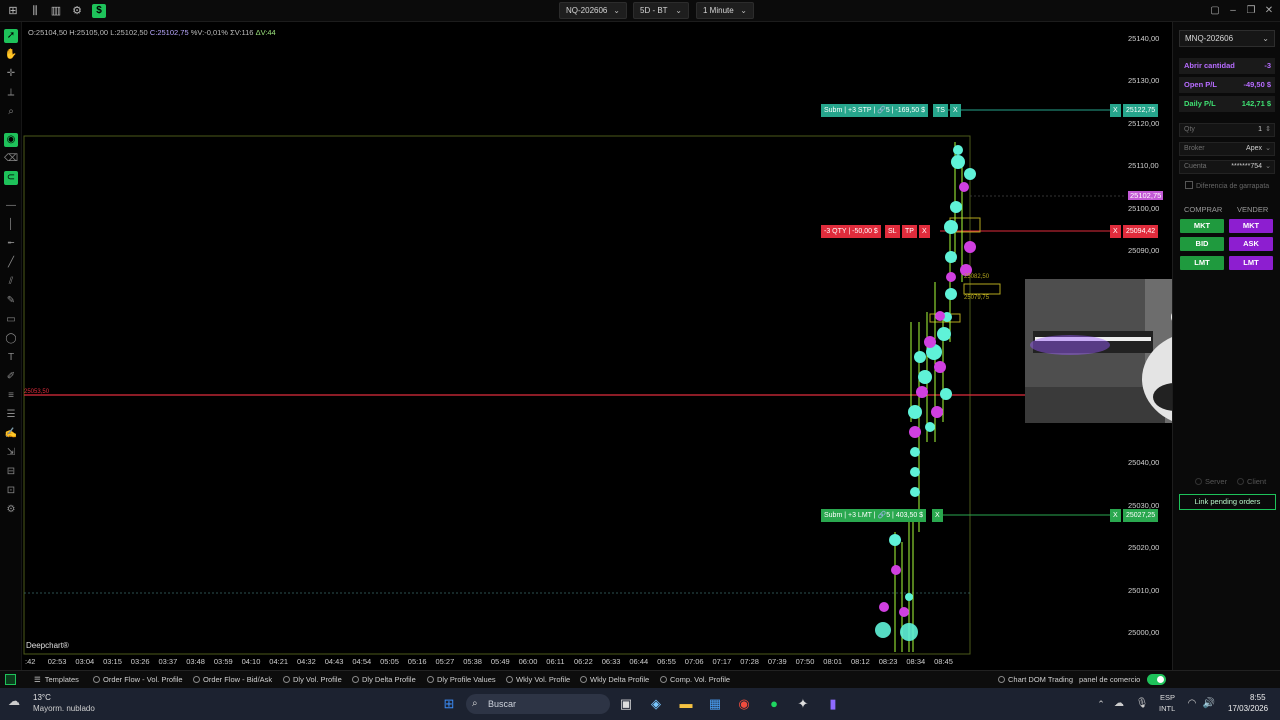 This screenshot has width=1280, height=720. Describe the element at coordinates (500, 661) in the screenshot. I see `time-axis-label: 05:49` at that location.